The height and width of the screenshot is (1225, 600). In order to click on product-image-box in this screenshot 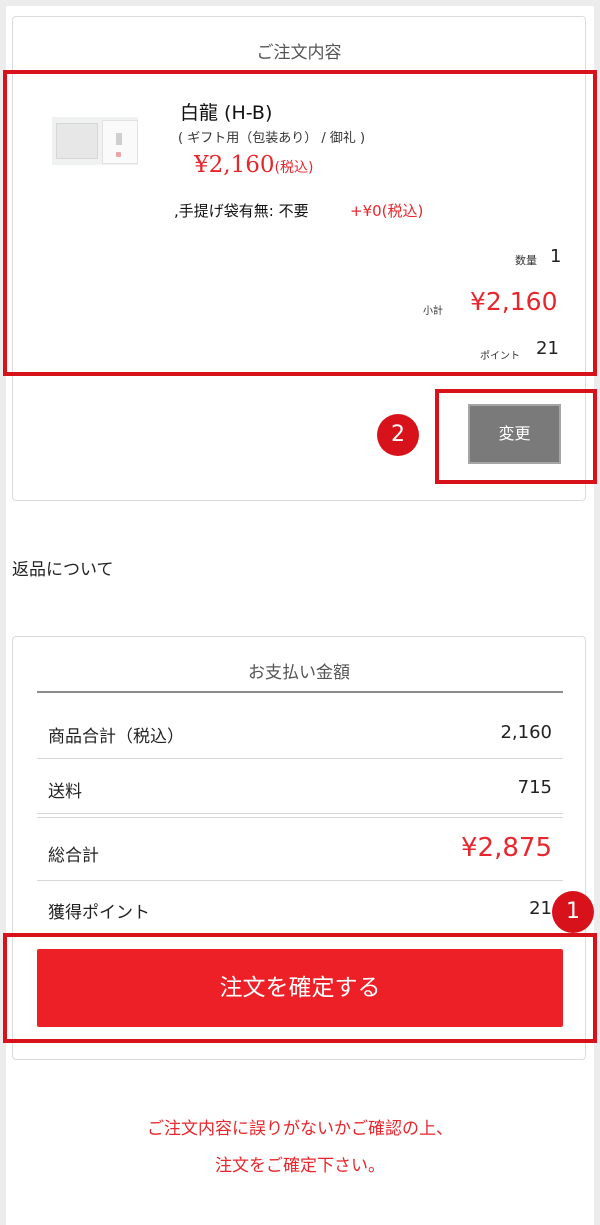, I will do `click(77, 141)`.